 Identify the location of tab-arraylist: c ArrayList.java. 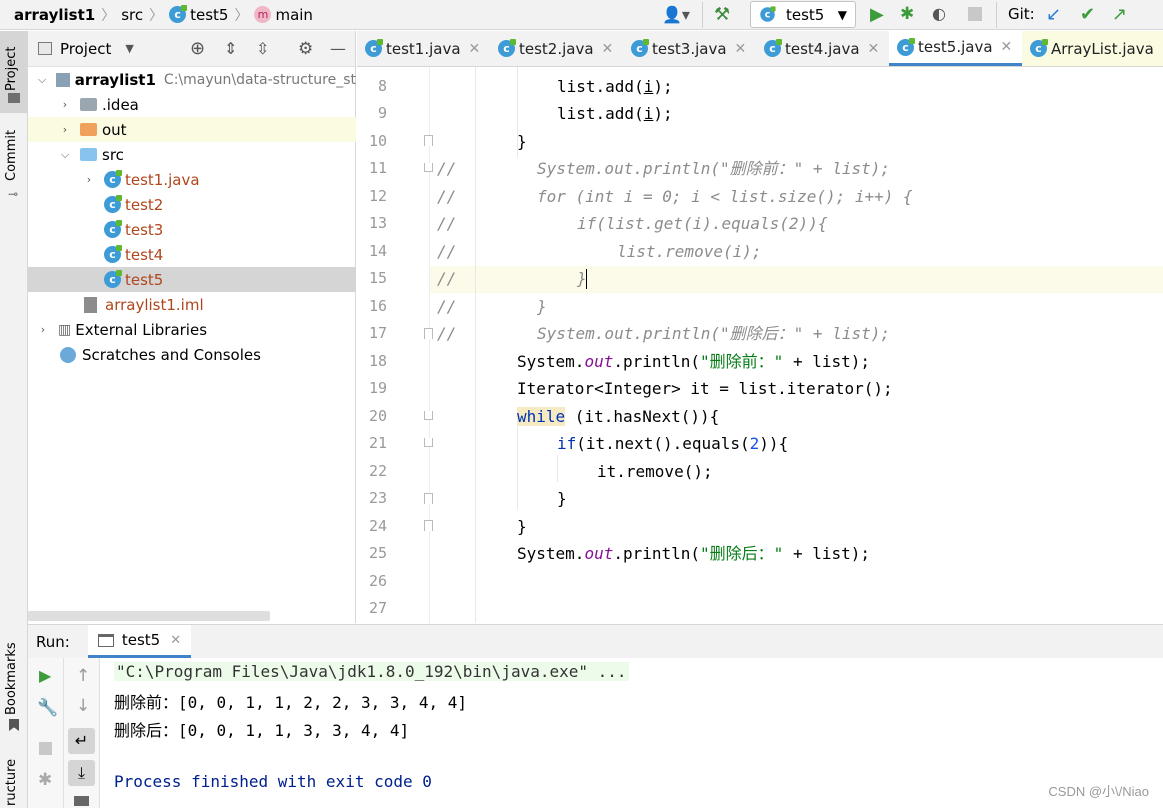
(1092, 48).